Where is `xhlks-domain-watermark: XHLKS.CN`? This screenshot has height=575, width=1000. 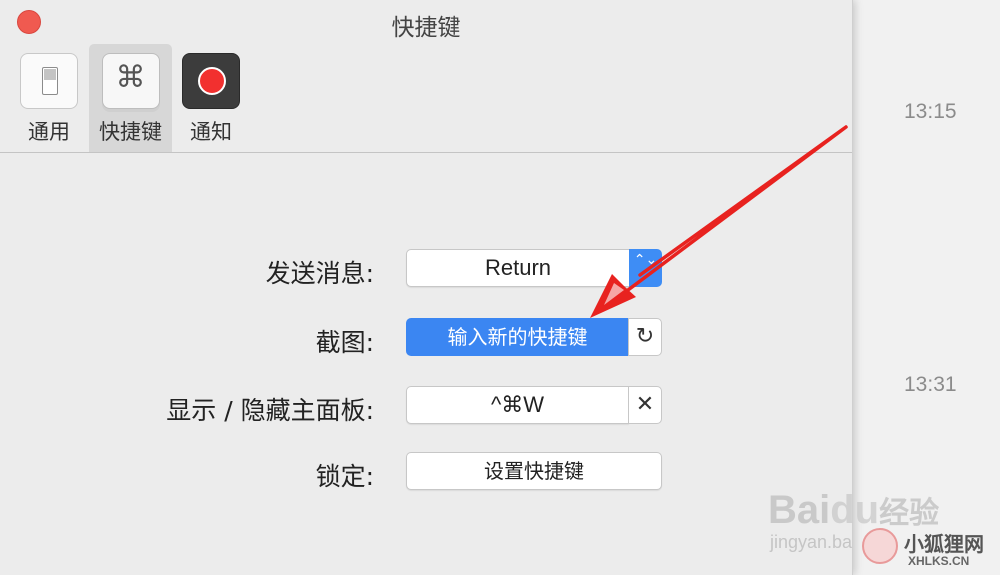 xhlks-domain-watermark: XHLKS.CN is located at coordinates (939, 561).